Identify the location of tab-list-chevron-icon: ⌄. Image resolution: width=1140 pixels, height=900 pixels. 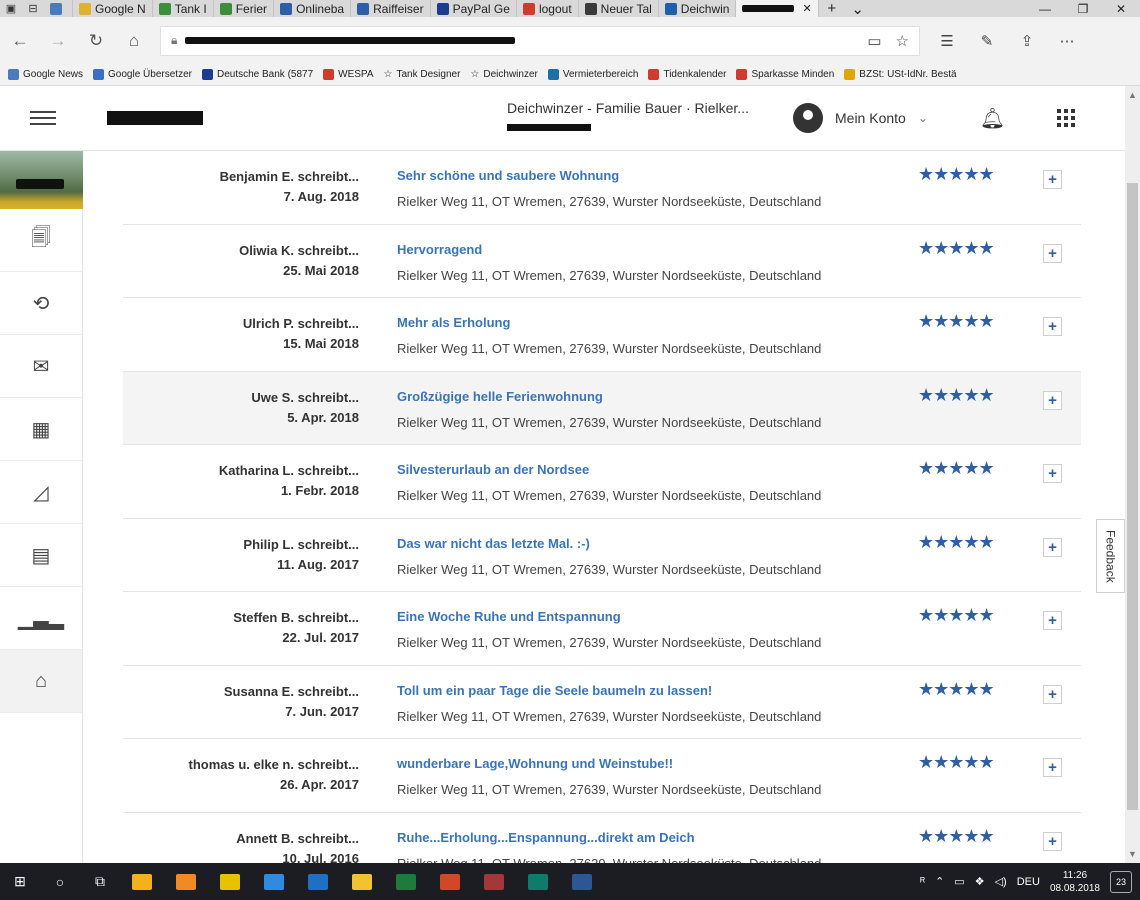
(858, 9).